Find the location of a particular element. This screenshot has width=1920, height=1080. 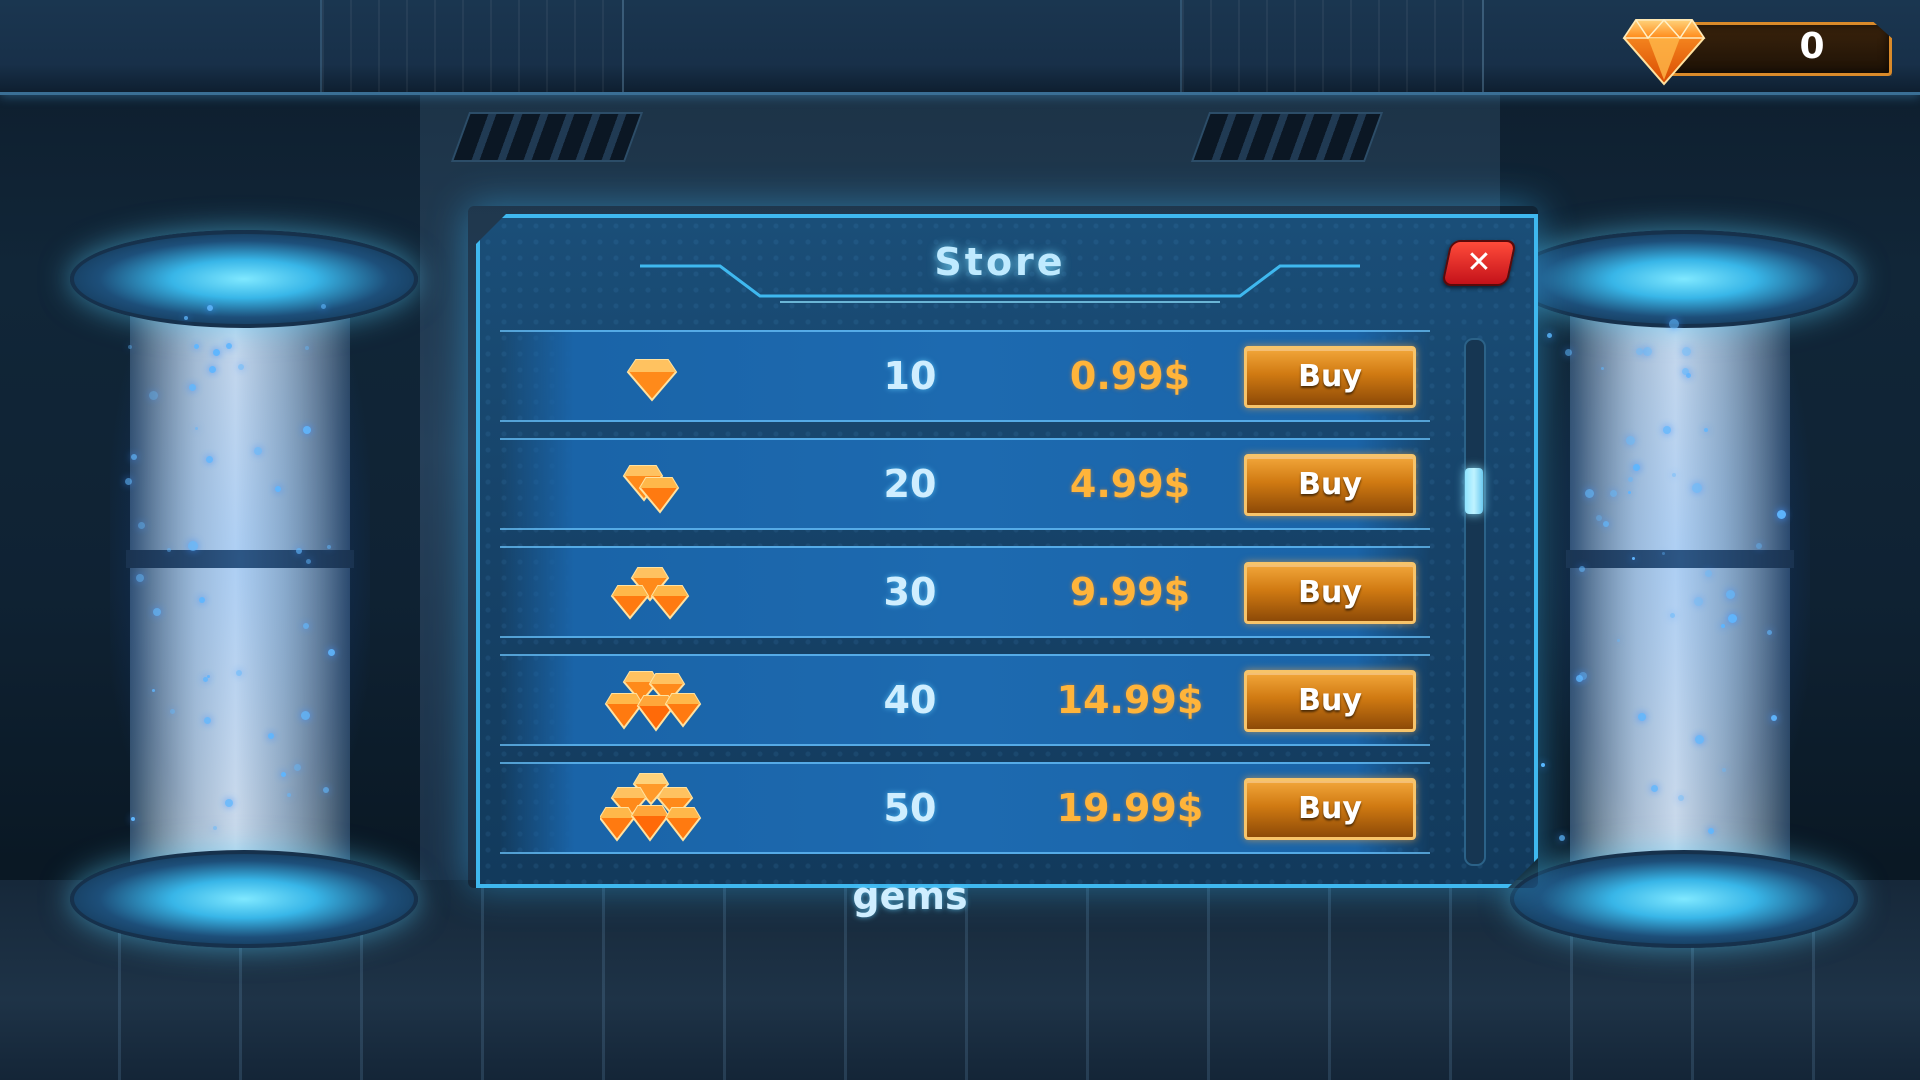

gem-large-pile-icon is located at coordinates (651, 807).